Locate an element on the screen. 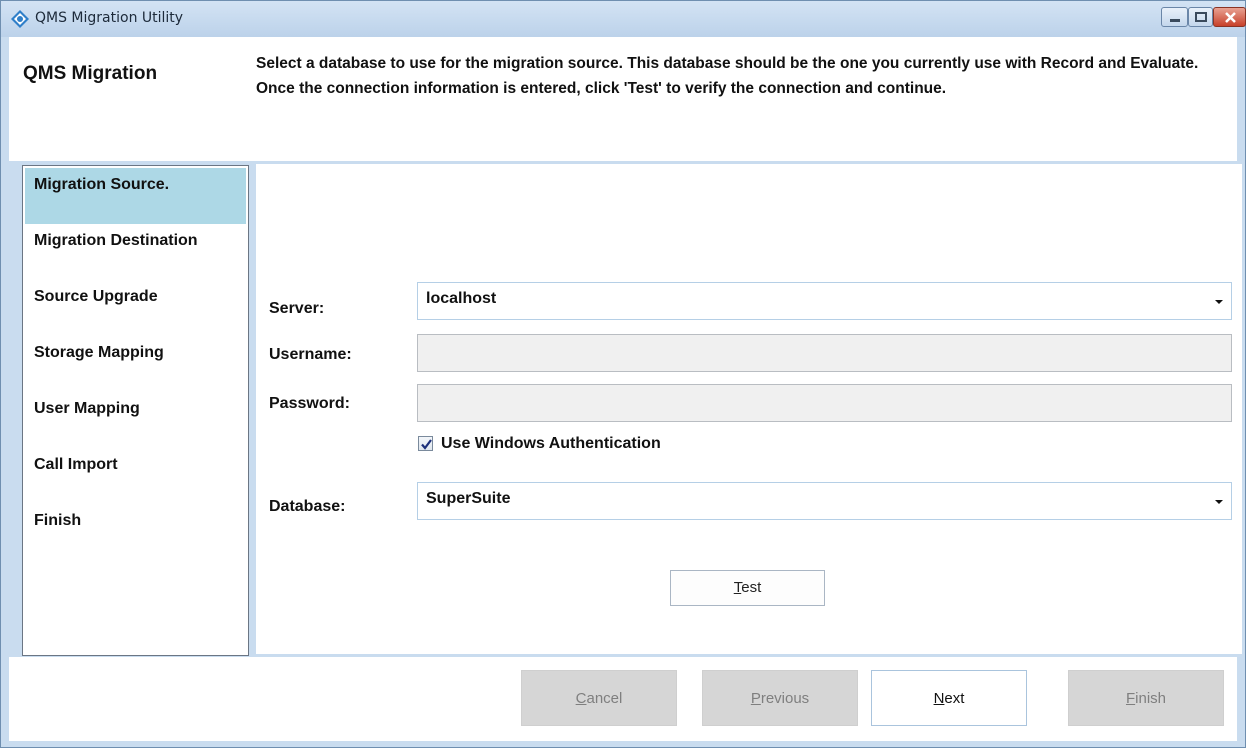 The width and height of the screenshot is (1246, 748). windows-auth-checkbox is located at coordinates (425, 443).